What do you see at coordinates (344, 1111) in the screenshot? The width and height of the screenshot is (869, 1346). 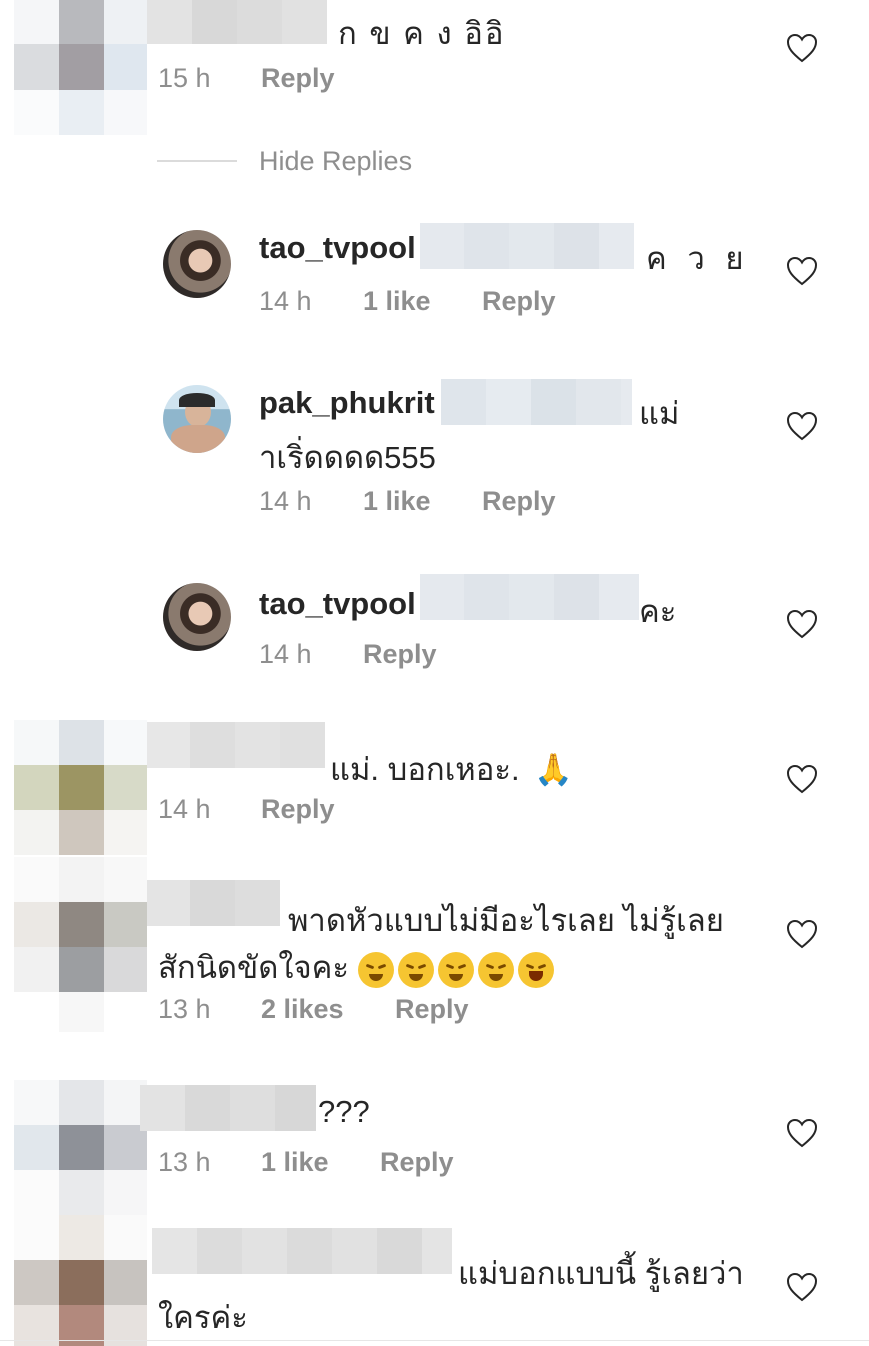 I see `comment-text: ???` at bounding box center [344, 1111].